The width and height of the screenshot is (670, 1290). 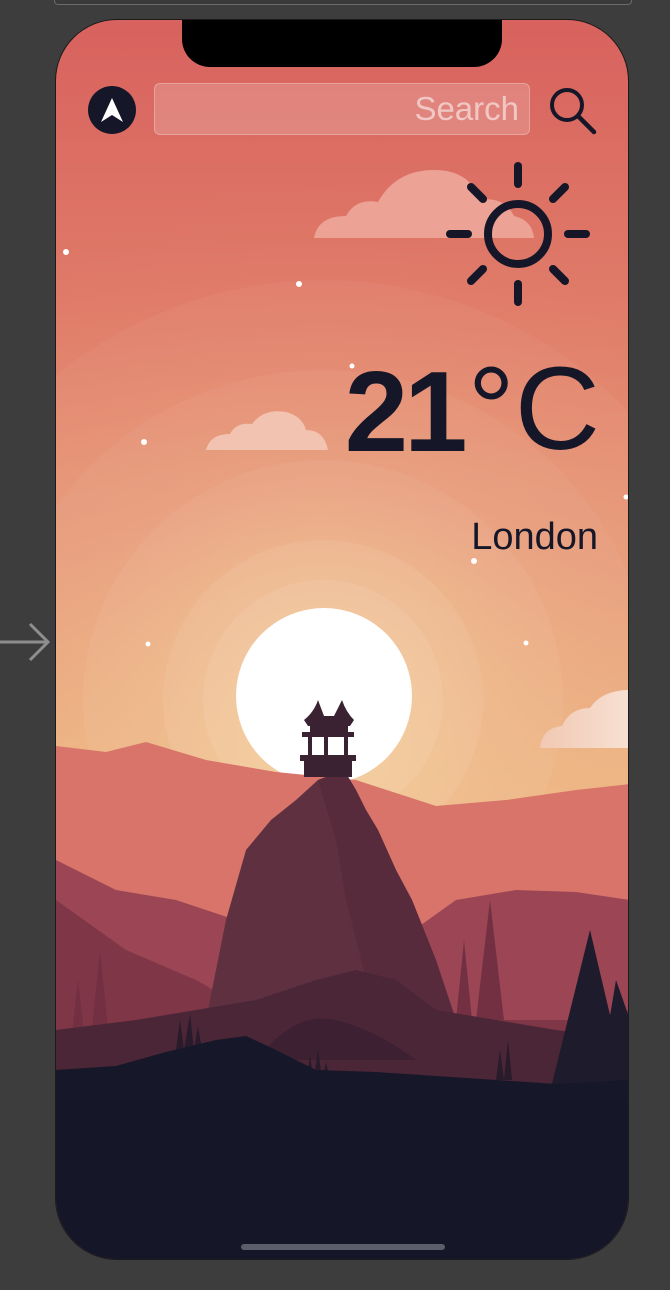 I want to click on sun-icon, so click(x=518, y=234).